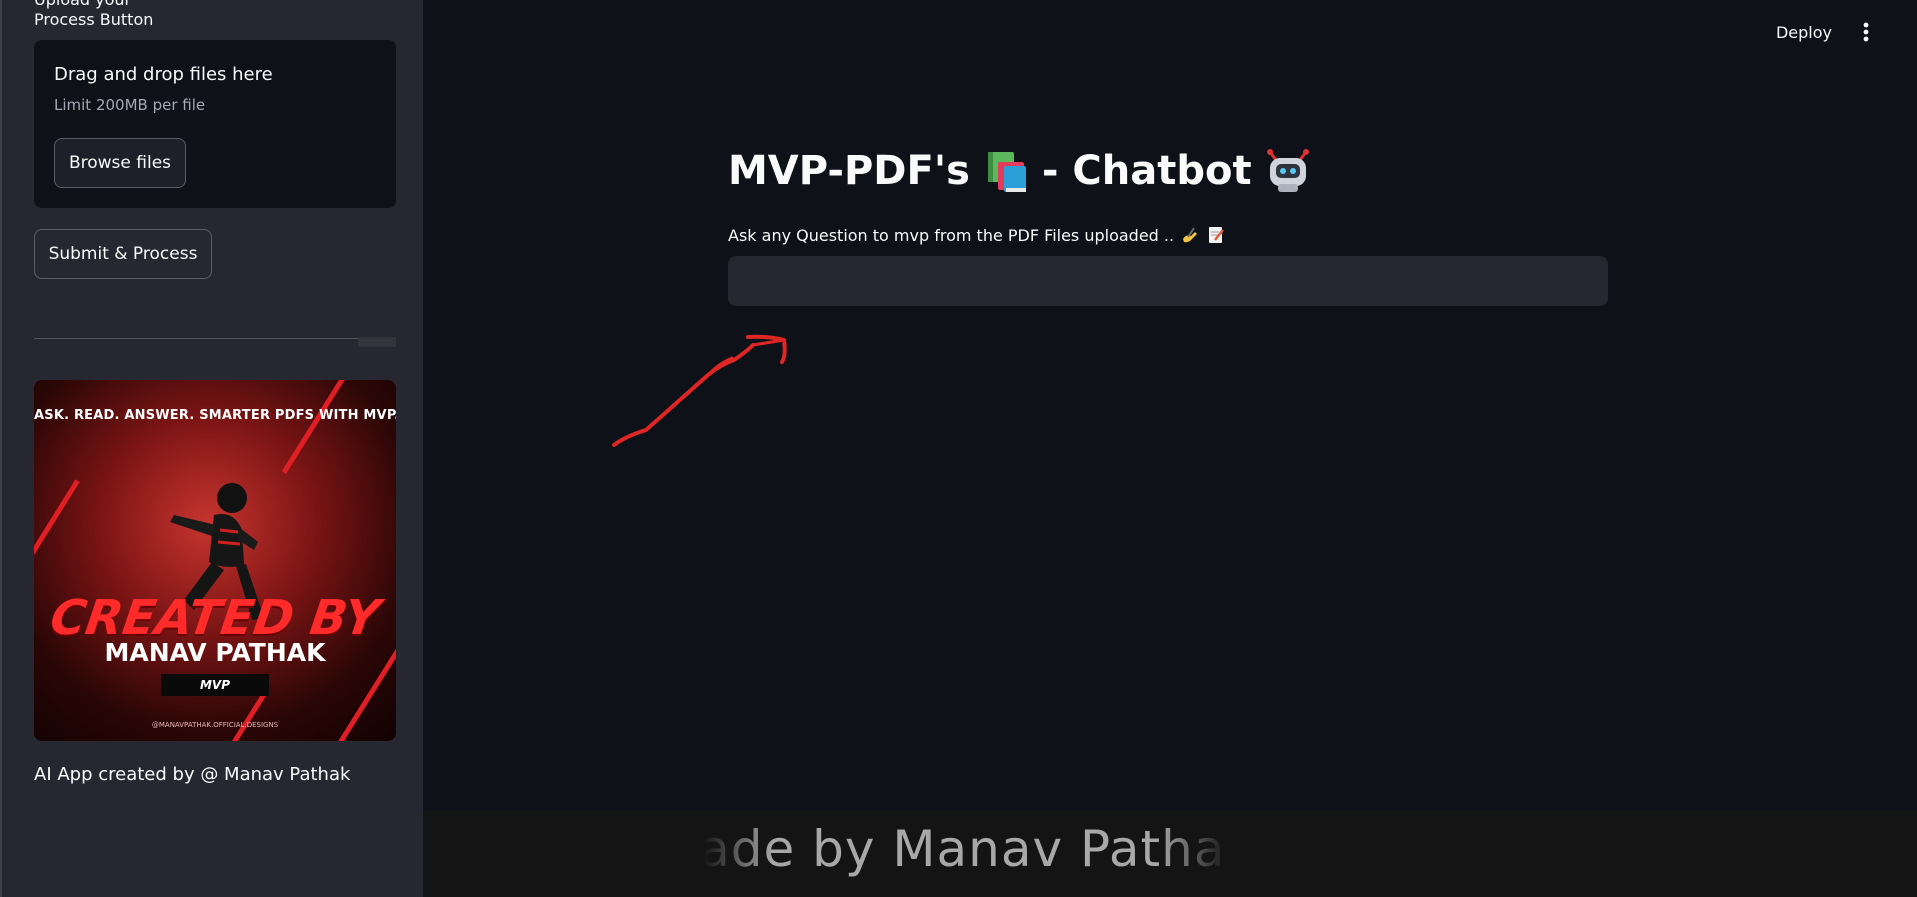 Image resolution: width=1917 pixels, height=897 pixels. Describe the element at coordinates (215, 652) in the screenshot. I see `poster-name: MANAV PATHAK` at that location.